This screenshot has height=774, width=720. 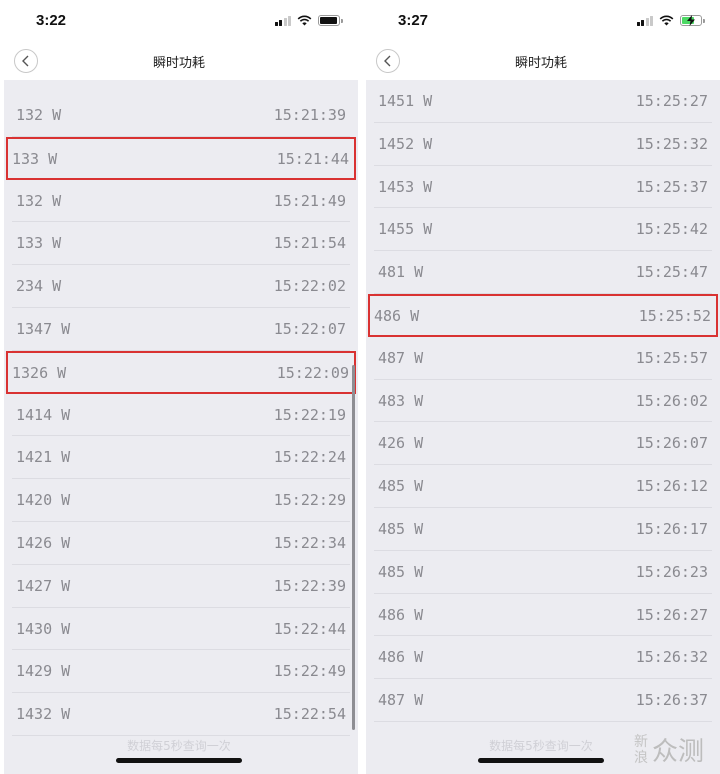 What do you see at coordinates (543, 272) in the screenshot?
I see `power-reading-row: 481 W 15:25:47` at bounding box center [543, 272].